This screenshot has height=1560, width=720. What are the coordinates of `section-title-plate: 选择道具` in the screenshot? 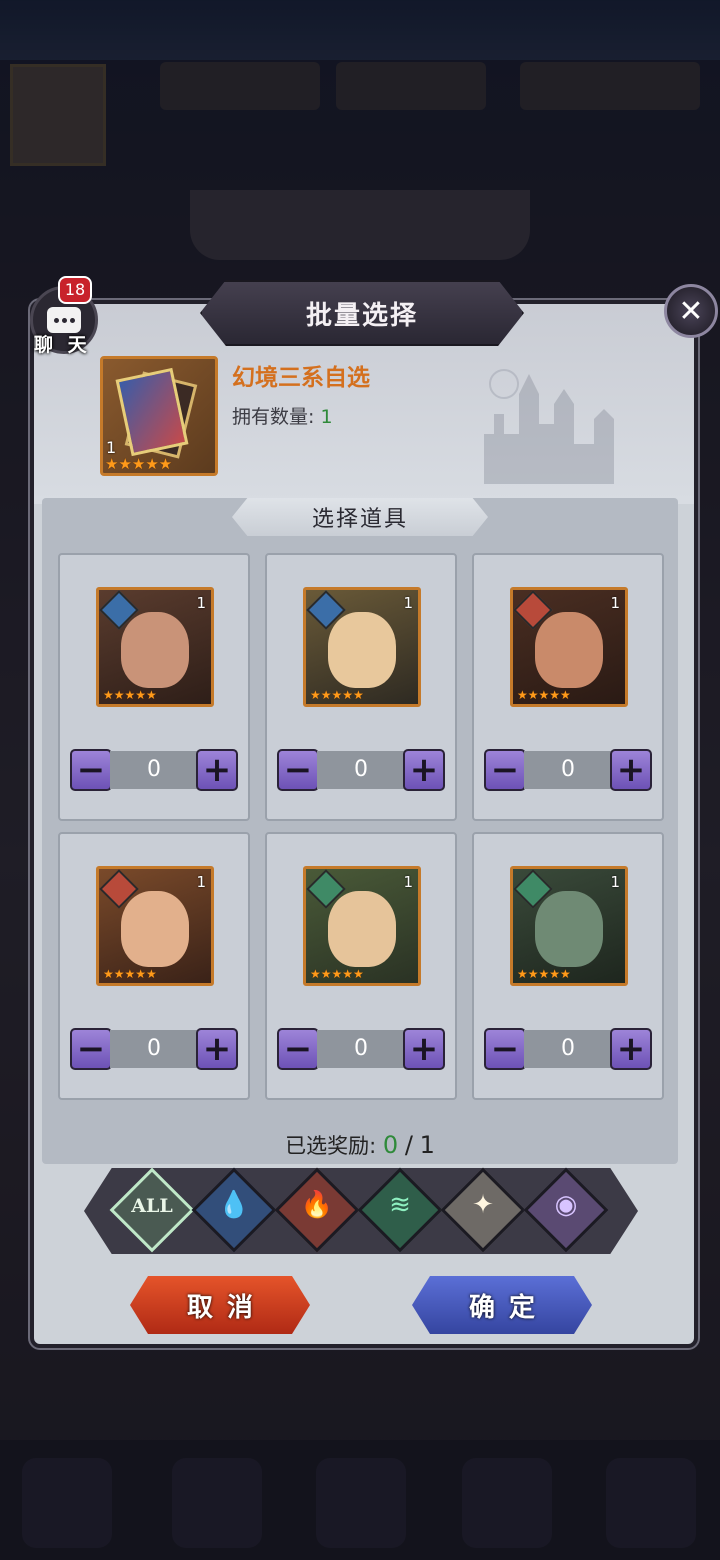 It's located at (360, 517).